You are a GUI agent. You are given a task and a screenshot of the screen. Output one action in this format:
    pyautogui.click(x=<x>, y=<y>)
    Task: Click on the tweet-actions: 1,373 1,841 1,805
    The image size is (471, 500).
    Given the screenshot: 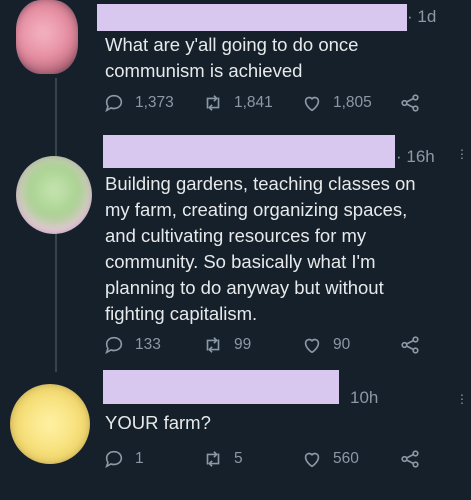 What is the action you would take?
    pyautogui.click(x=268, y=104)
    